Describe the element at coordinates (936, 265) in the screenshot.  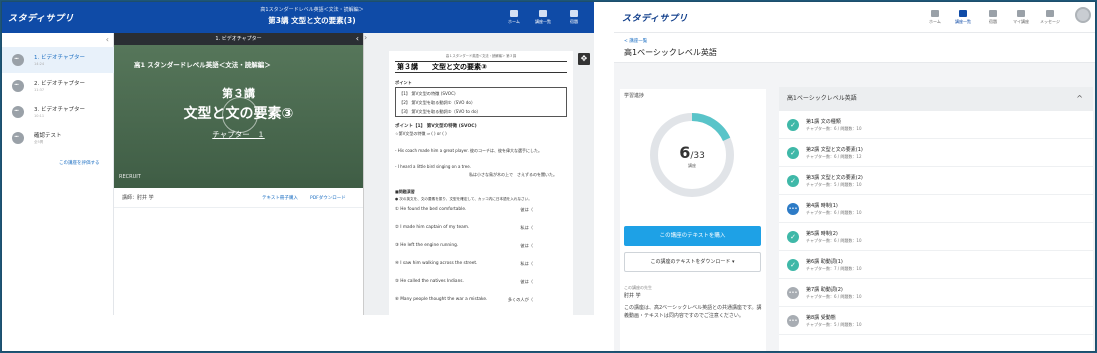
I see `lesson-row: ✓ 第6講 助動詞(1) チャプター数：7 / 問題数：10` at that location.